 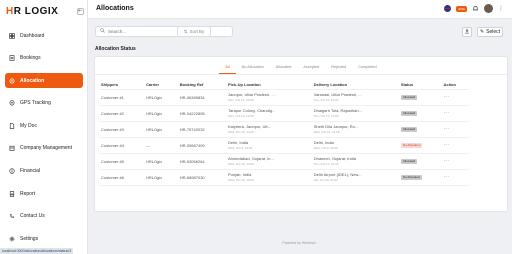 I want to click on pickup-date: Wed, Oct 16, 14:00, so click(x=241, y=132).